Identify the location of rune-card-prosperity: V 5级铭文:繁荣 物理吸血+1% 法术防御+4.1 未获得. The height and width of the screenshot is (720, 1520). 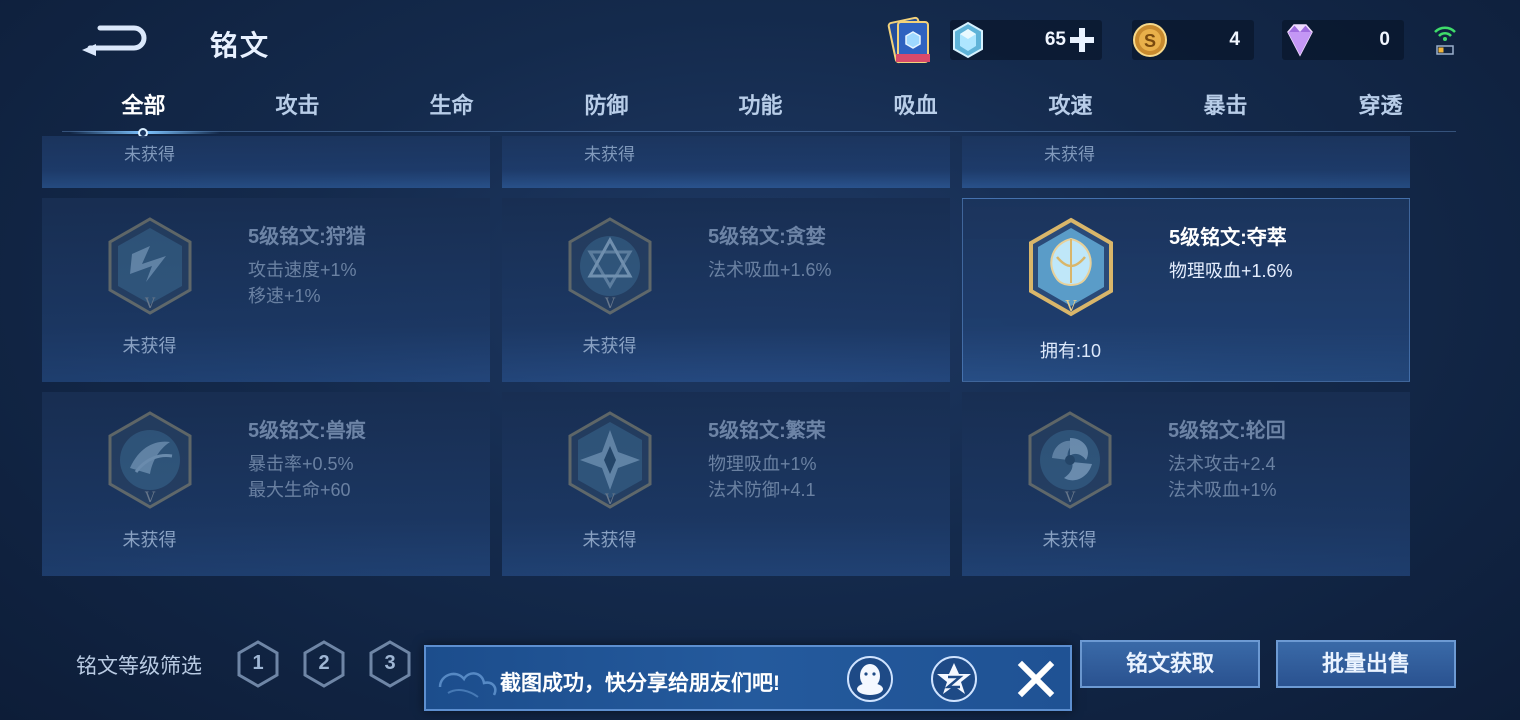
(726, 484).